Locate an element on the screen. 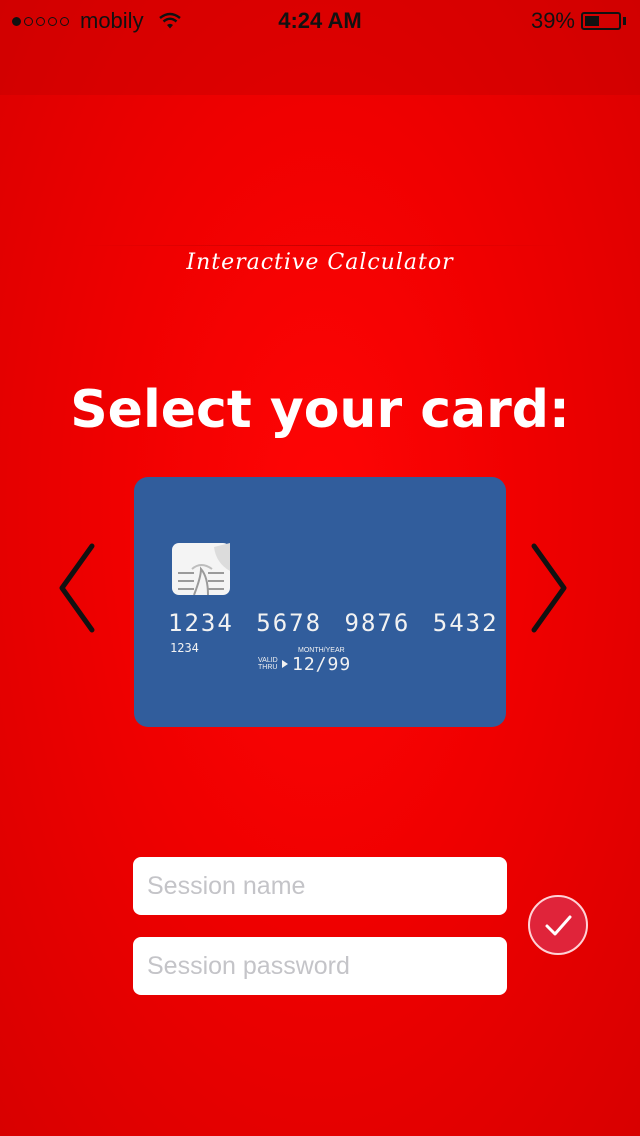 This screenshot has width=640, height=1136. card-expiry: 12/99 is located at coordinates (322, 664).